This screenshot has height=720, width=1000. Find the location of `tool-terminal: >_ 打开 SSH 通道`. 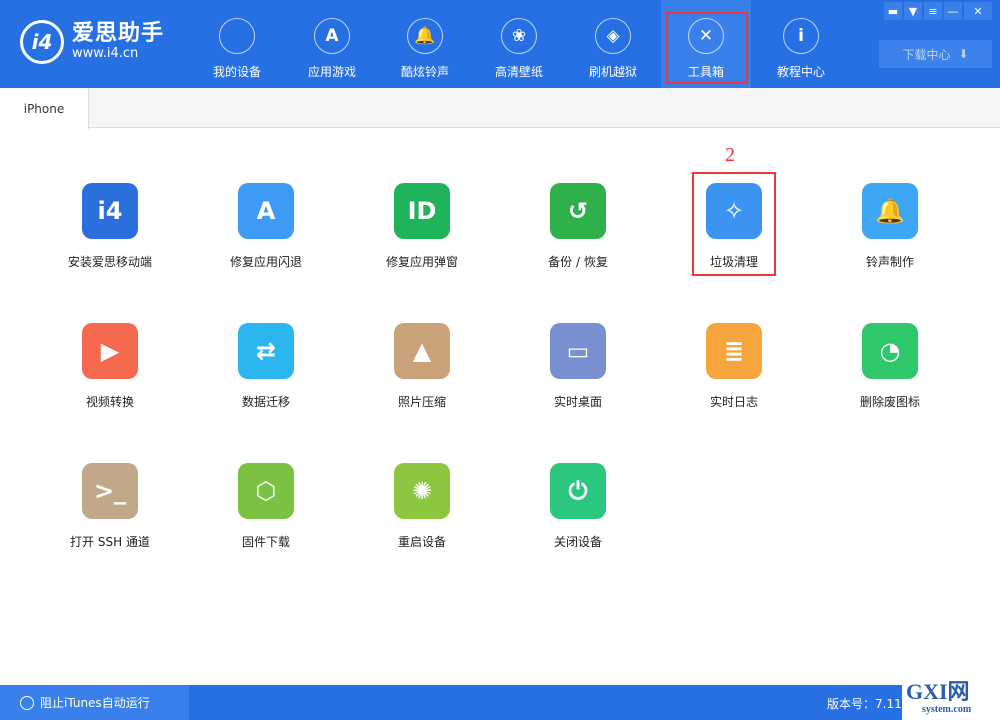

tool-terminal: >_ 打开 SSH 通道 is located at coordinates (110, 506).